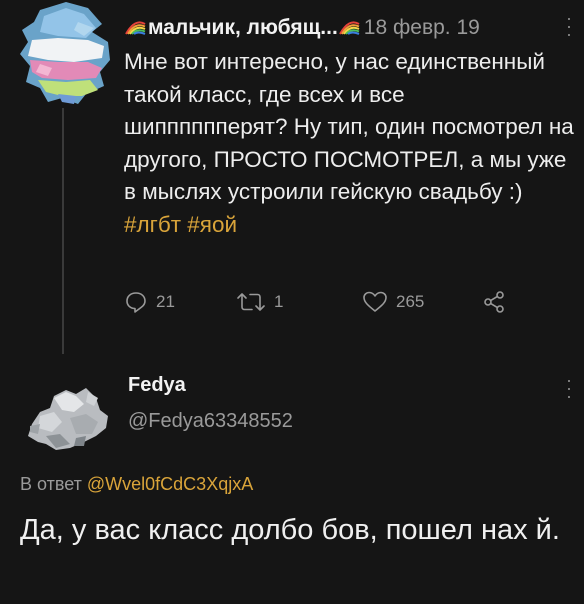  I want to click on reply-prefix: В ответ, so click(53, 484).